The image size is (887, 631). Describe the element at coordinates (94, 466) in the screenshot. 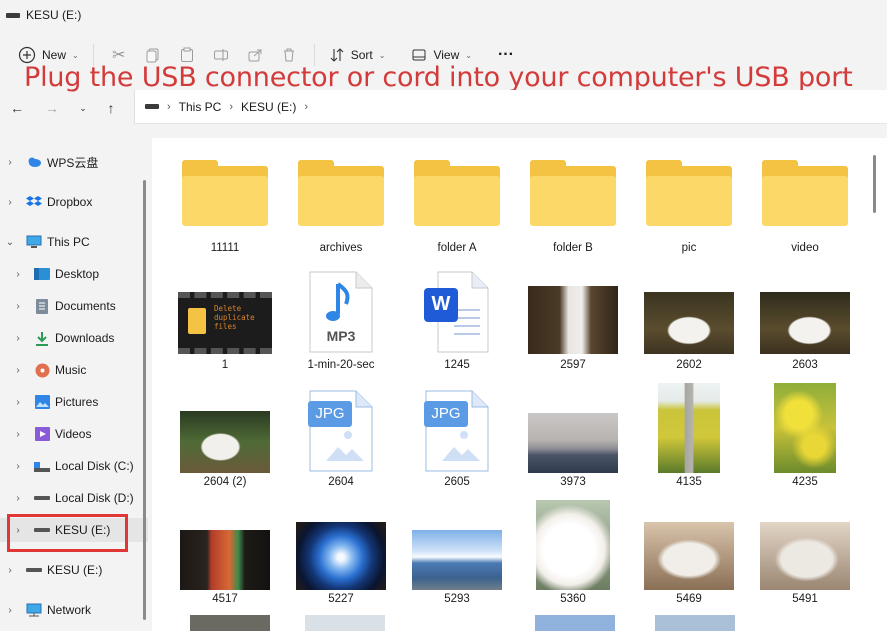

I see `sidebar-item-label: Local Disk (C:)` at that location.